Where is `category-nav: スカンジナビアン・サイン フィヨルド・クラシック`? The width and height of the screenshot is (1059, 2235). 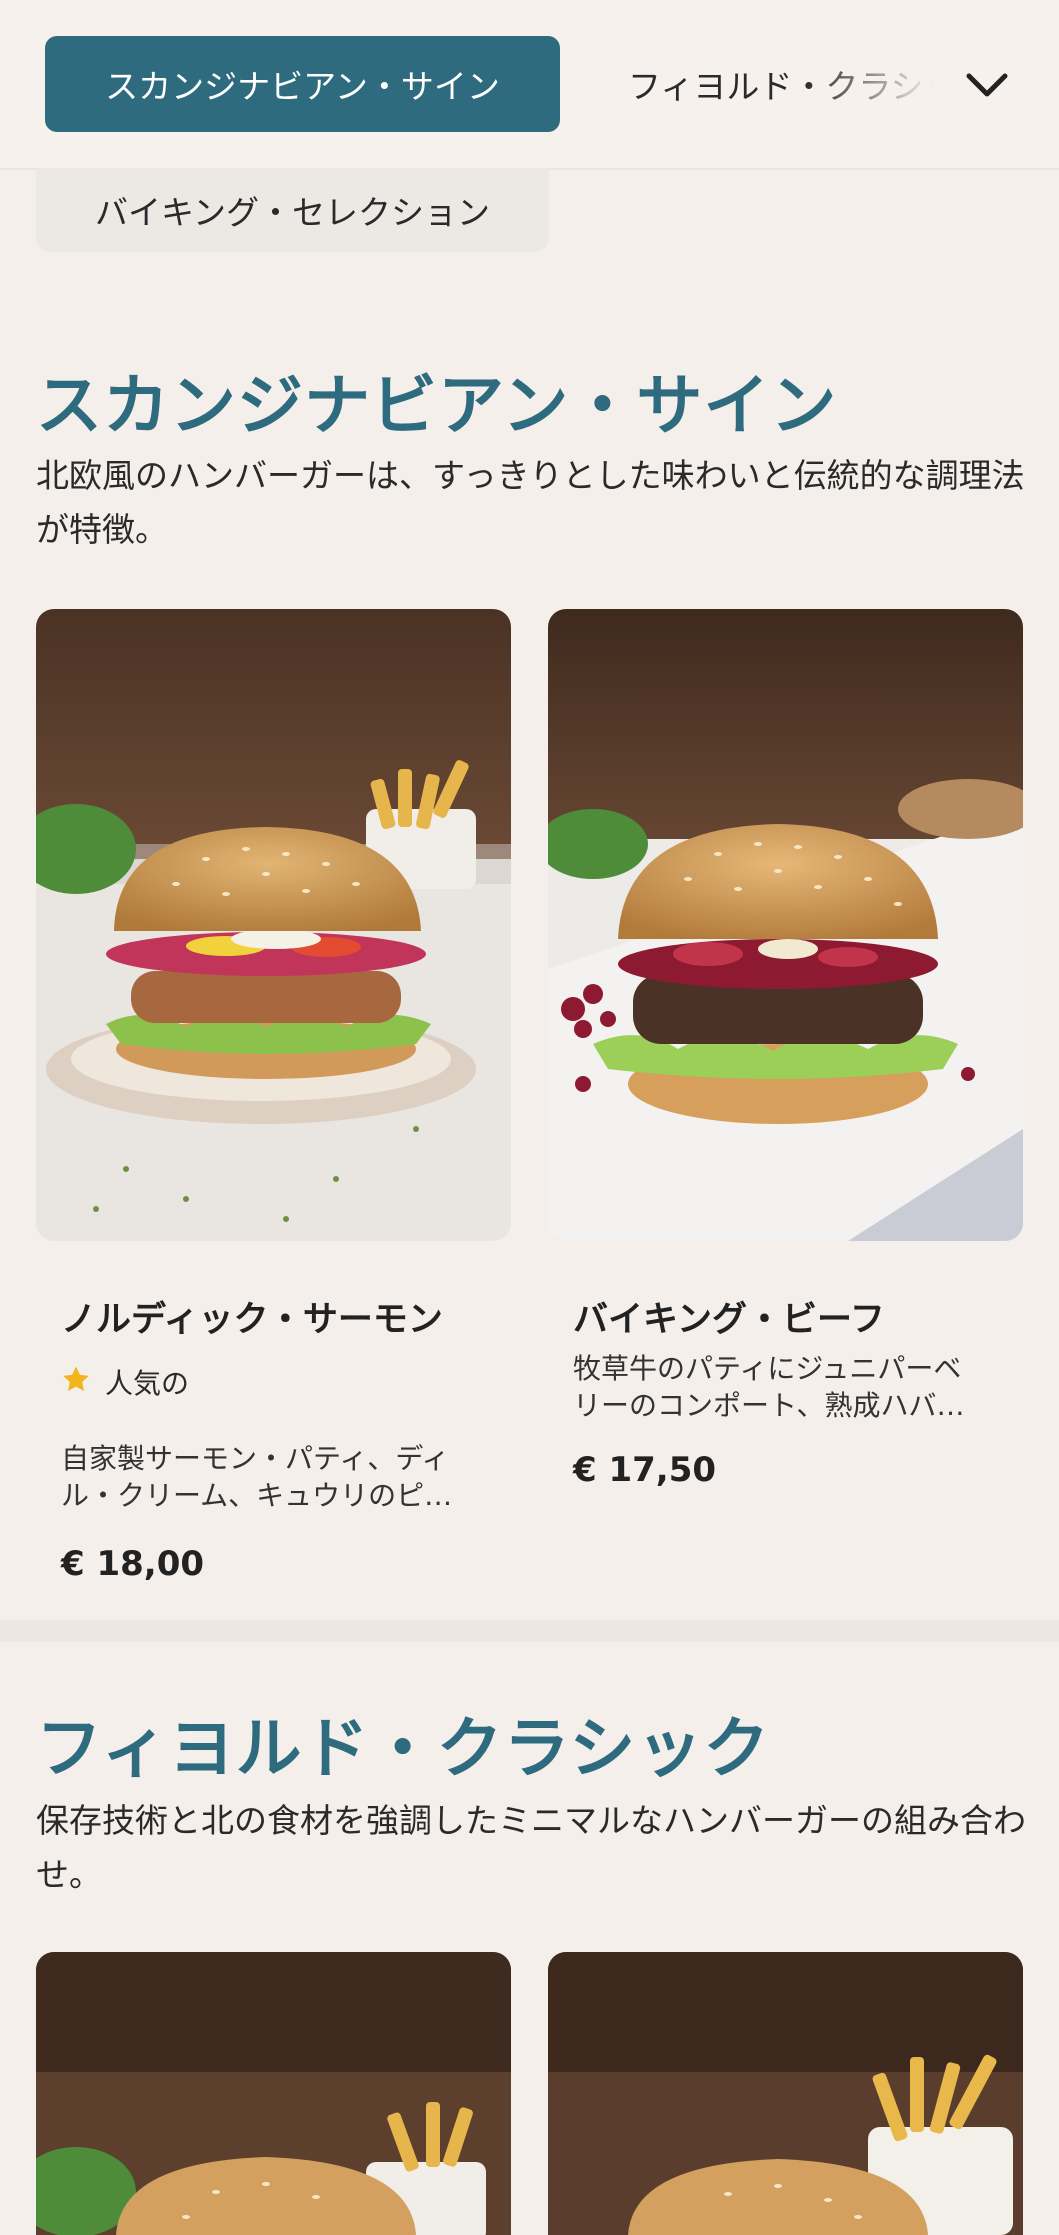
category-nav: スカンジナビアン・サイン フィヨルド・クラシック is located at coordinates (529, 85).